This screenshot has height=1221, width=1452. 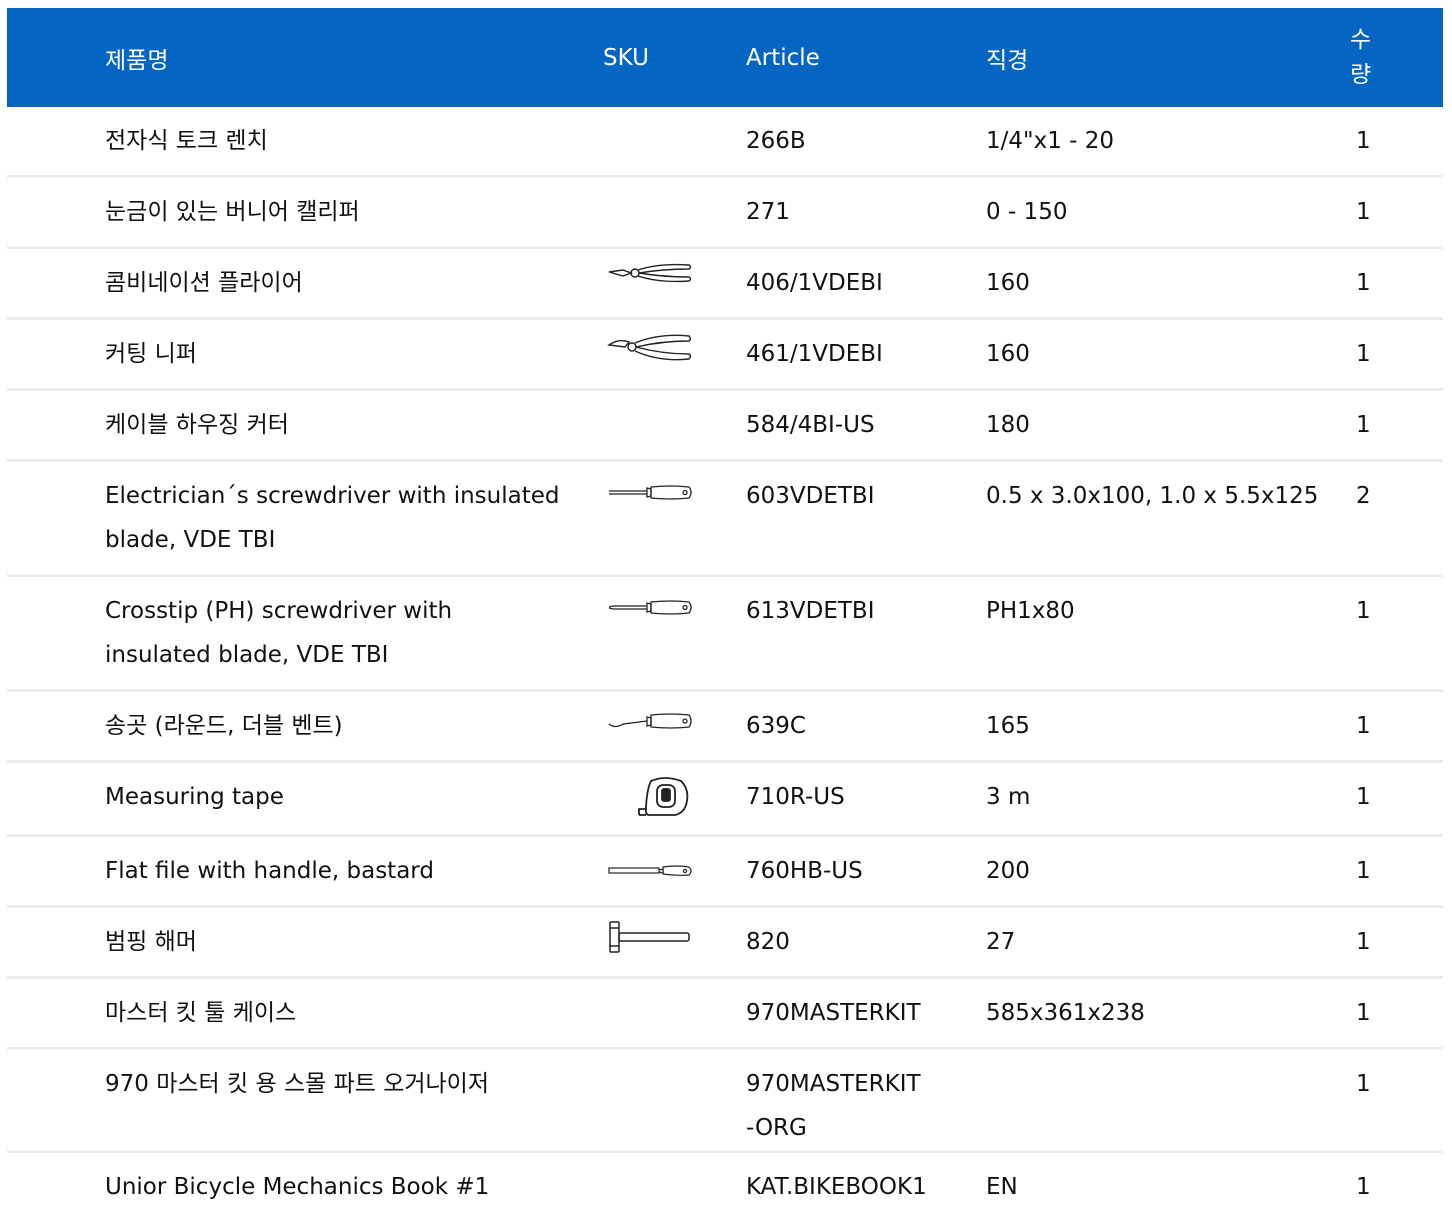 I want to click on table-row: 마스터 킷 툴 케이스 970MASTERKIT585x361x2381, so click(x=725, y=1013).